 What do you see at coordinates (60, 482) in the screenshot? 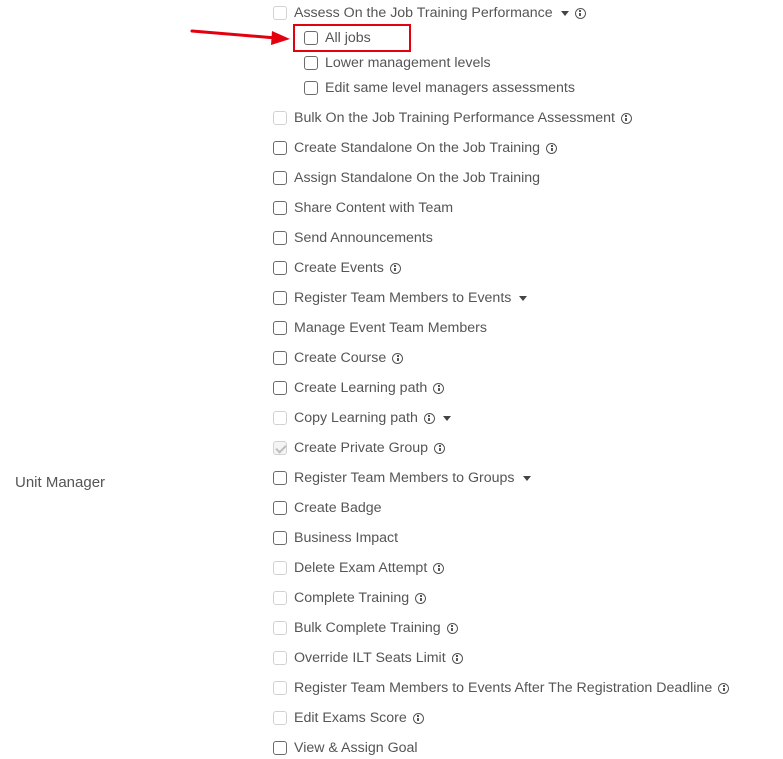
I see `role-label: Unit Manager` at bounding box center [60, 482].